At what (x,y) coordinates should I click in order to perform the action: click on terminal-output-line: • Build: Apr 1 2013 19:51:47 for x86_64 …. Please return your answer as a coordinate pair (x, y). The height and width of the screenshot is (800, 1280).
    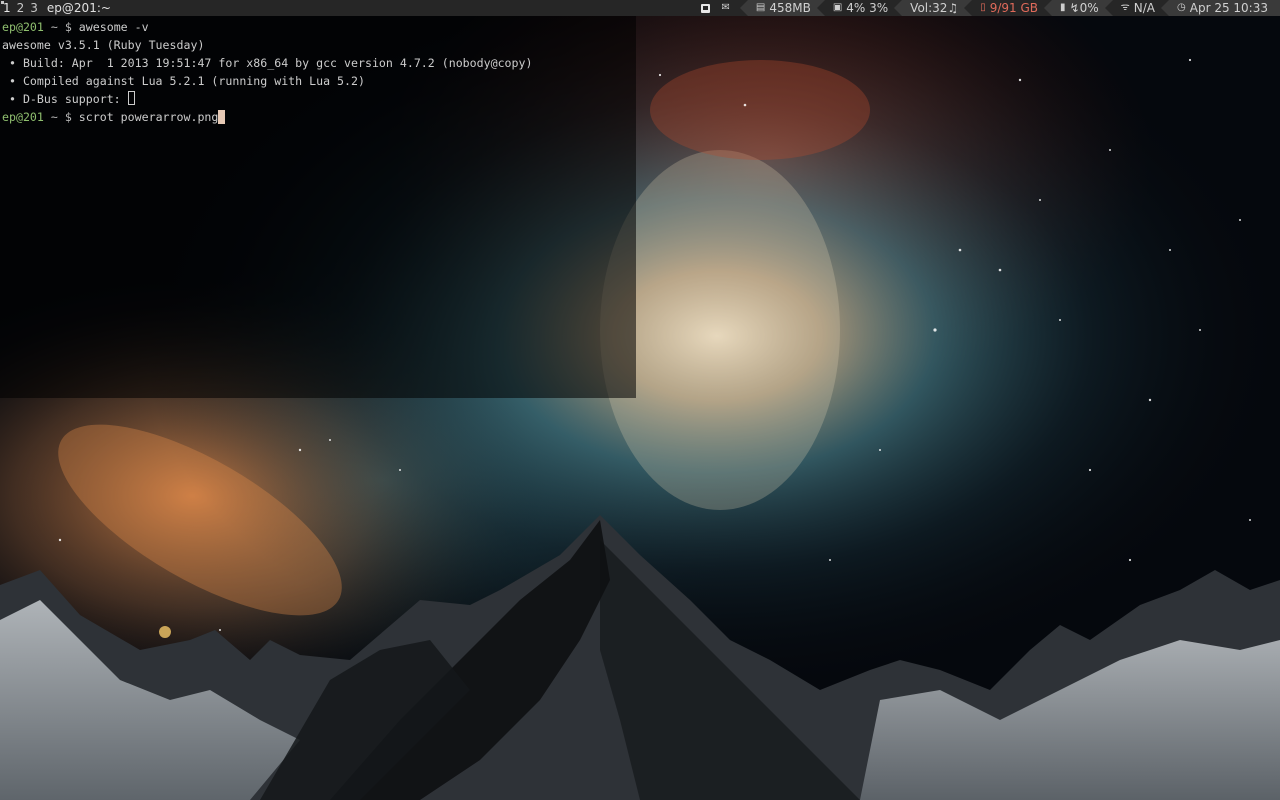
    Looking at the image, I should click on (267, 63).